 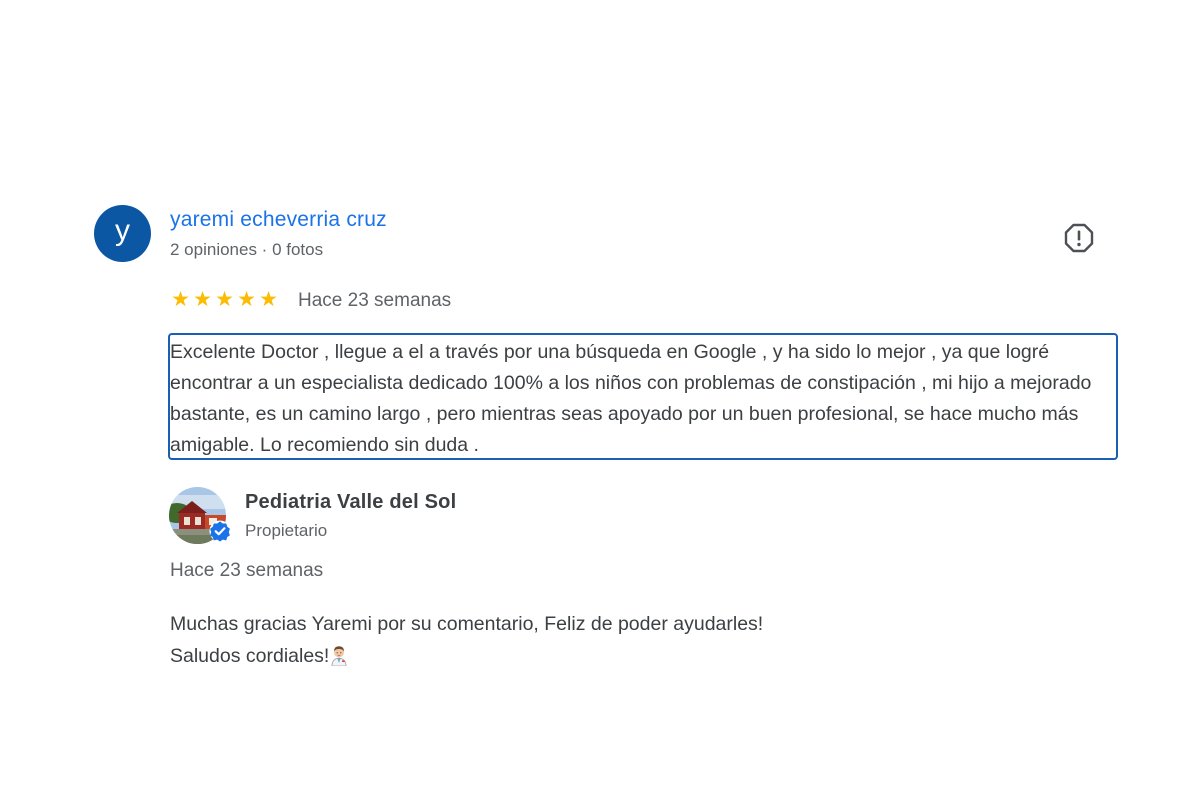 What do you see at coordinates (375, 300) in the screenshot?
I see `review-date: Hace 23 semanas` at bounding box center [375, 300].